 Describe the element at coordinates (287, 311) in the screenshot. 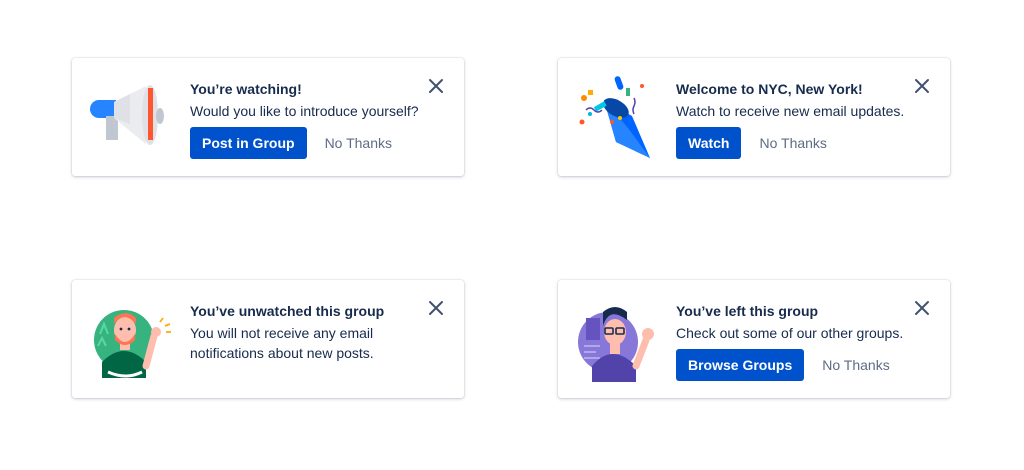

I see `flag-title: You’ve unwatched this group` at that location.